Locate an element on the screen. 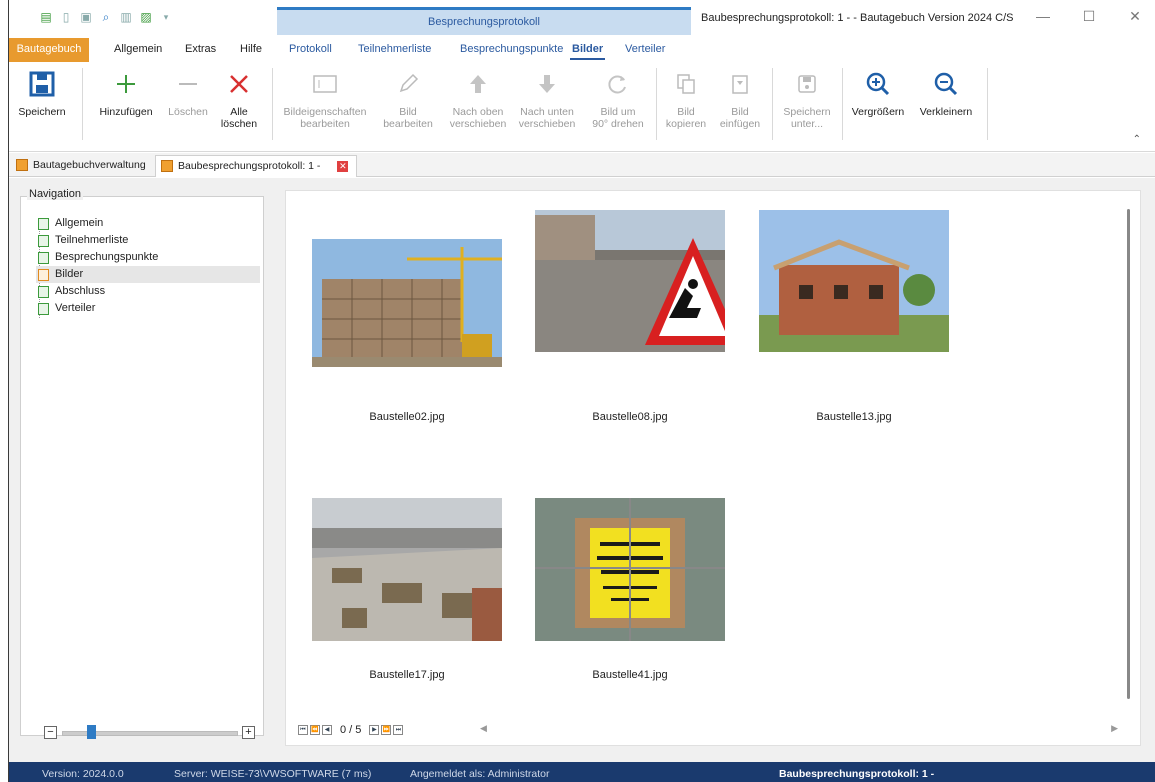 This screenshot has height=782, width=1155. status-server: Server: WEISE-73\VWSOFTWARE (7 ms) is located at coordinates (273, 774).